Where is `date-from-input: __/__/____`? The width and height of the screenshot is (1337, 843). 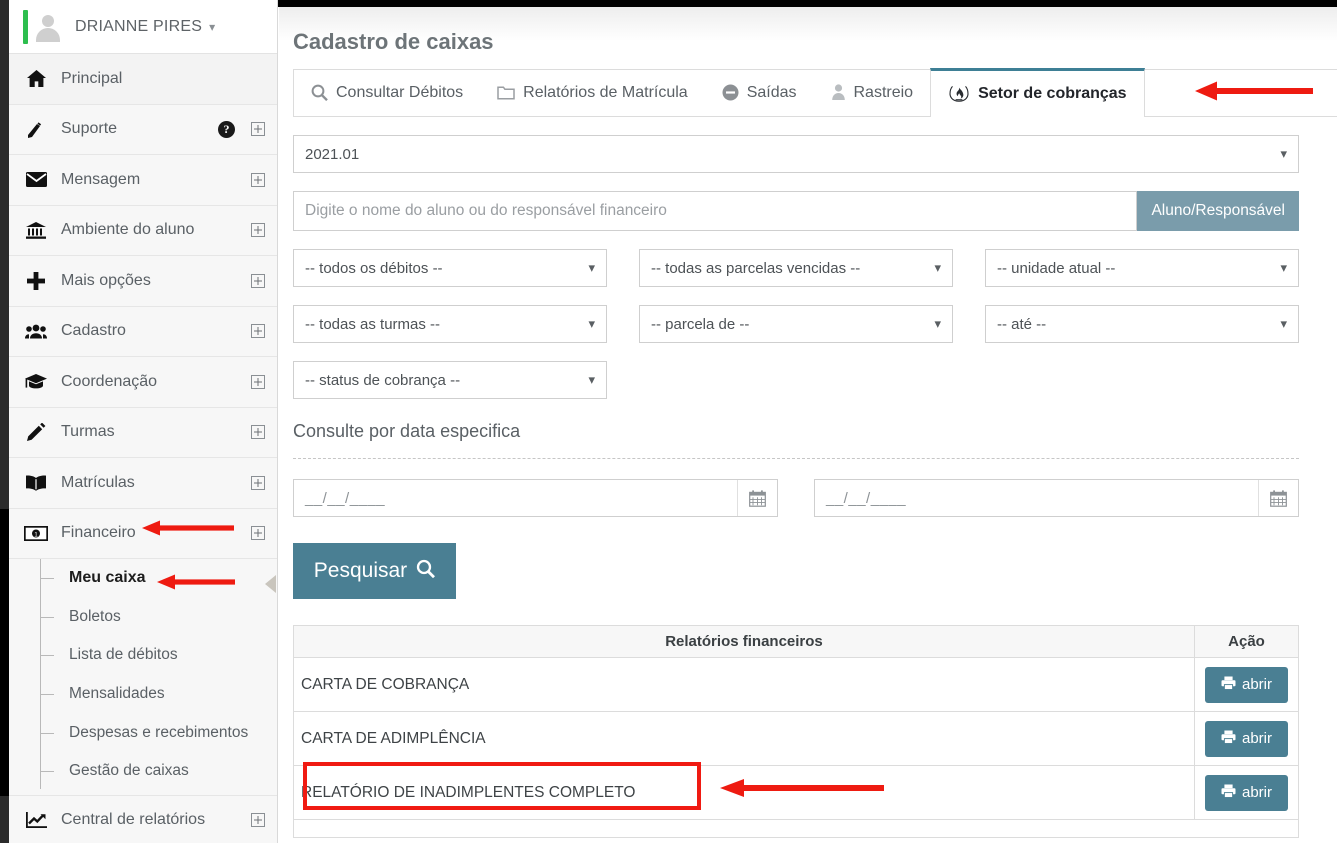
date-from-input: __/__/____ is located at coordinates (535, 498).